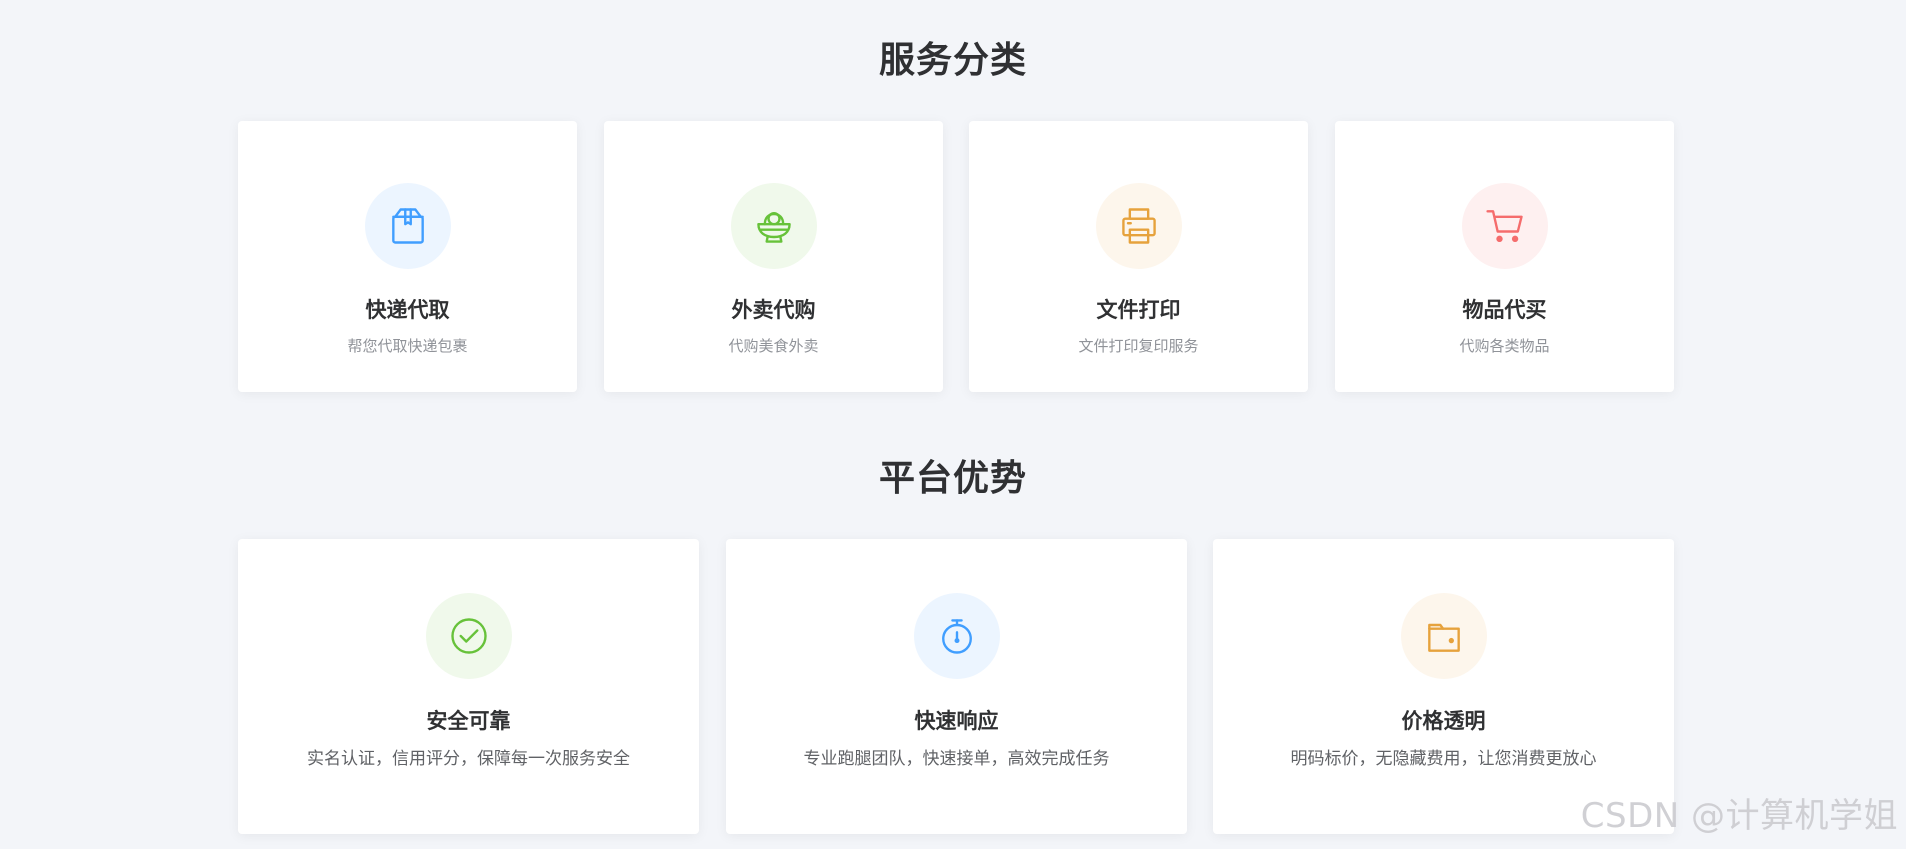 The width and height of the screenshot is (1906, 849). I want to click on wallet-icon, so click(1443, 636).